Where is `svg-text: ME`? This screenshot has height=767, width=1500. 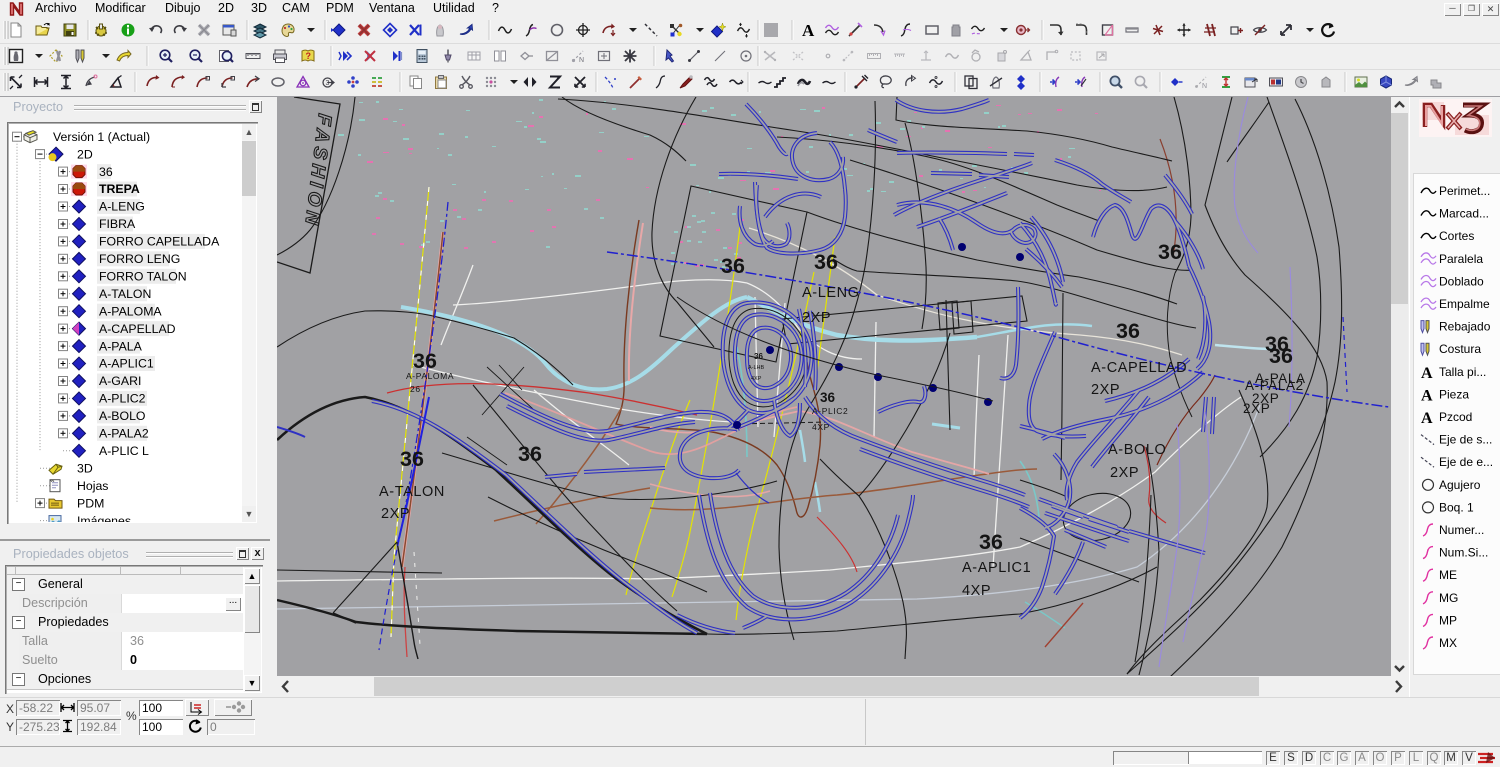 svg-text: ME is located at coordinates (1448, 575).